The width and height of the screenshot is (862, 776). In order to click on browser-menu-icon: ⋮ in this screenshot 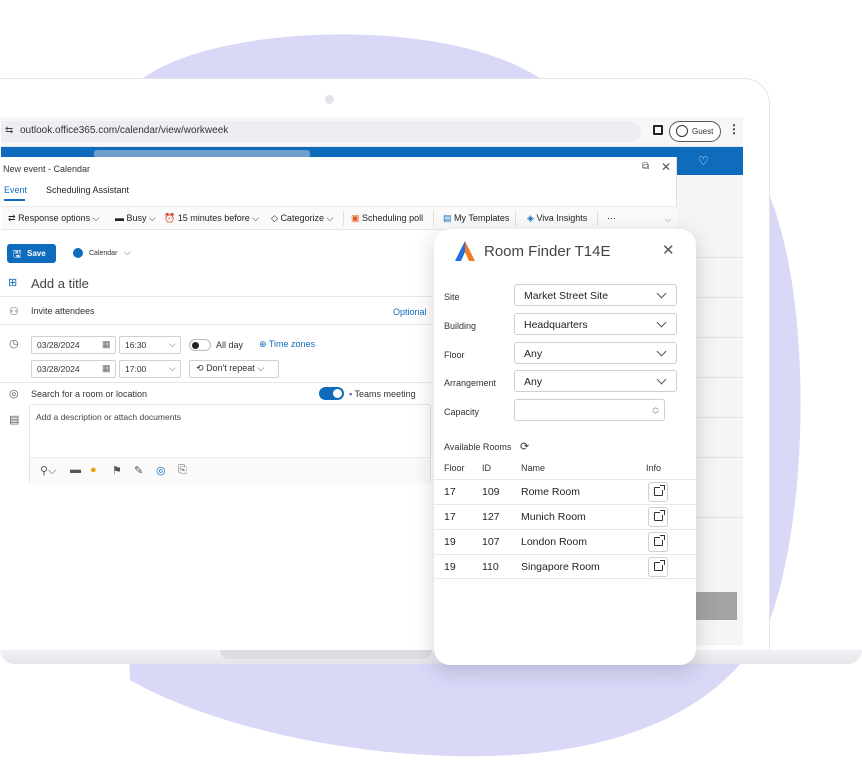, I will do `click(734, 129)`.